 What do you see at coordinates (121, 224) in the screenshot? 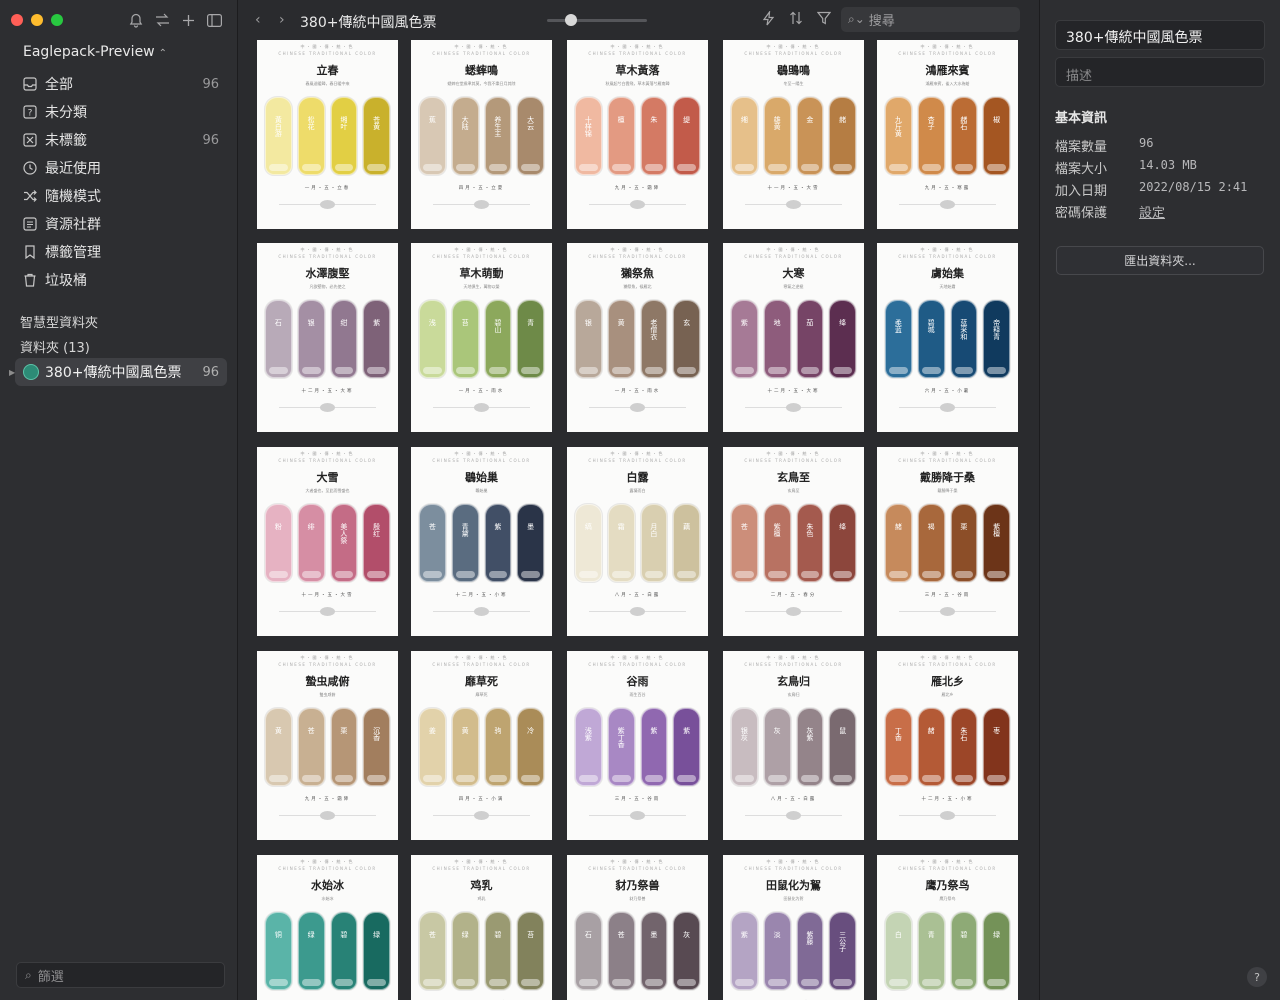
I see `sidebar-item-community: 資源社群` at bounding box center [121, 224].